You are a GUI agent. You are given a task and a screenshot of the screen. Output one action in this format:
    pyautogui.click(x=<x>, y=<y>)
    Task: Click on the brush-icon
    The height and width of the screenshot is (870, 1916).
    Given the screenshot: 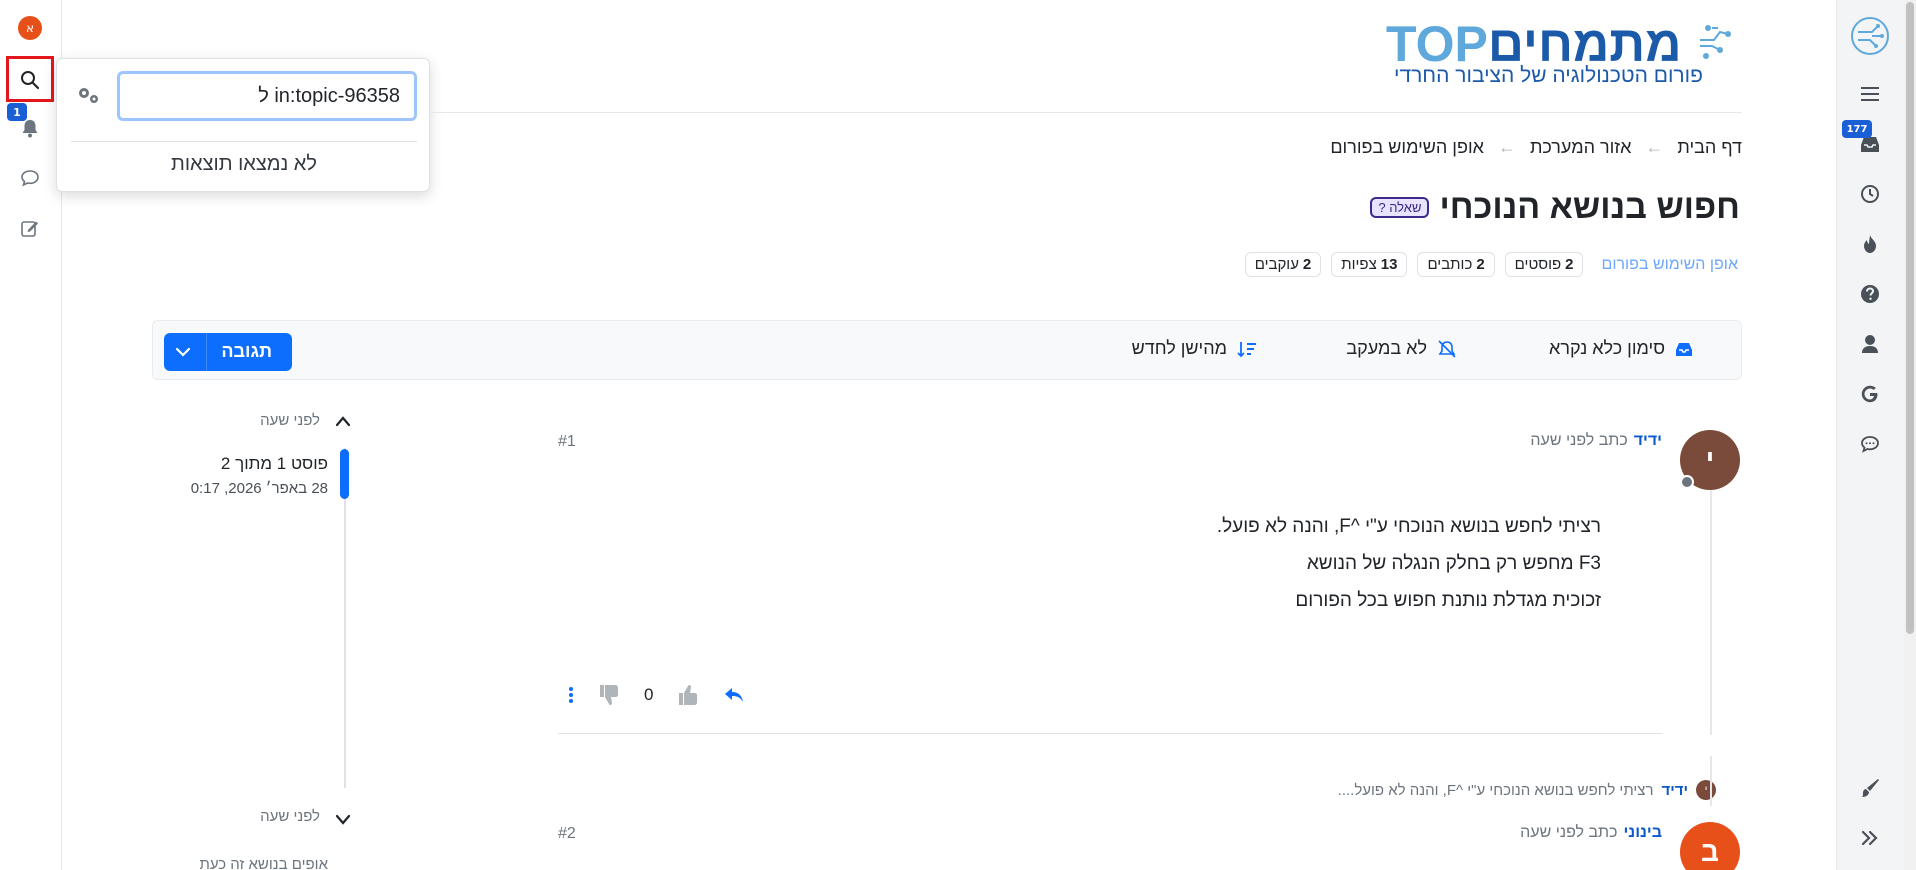 What is the action you would take?
    pyautogui.click(x=1870, y=788)
    